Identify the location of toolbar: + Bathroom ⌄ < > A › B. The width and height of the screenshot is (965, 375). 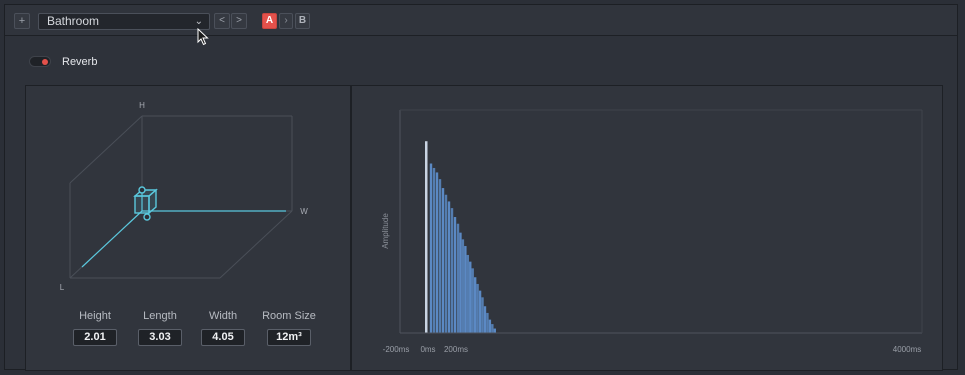
(481, 20).